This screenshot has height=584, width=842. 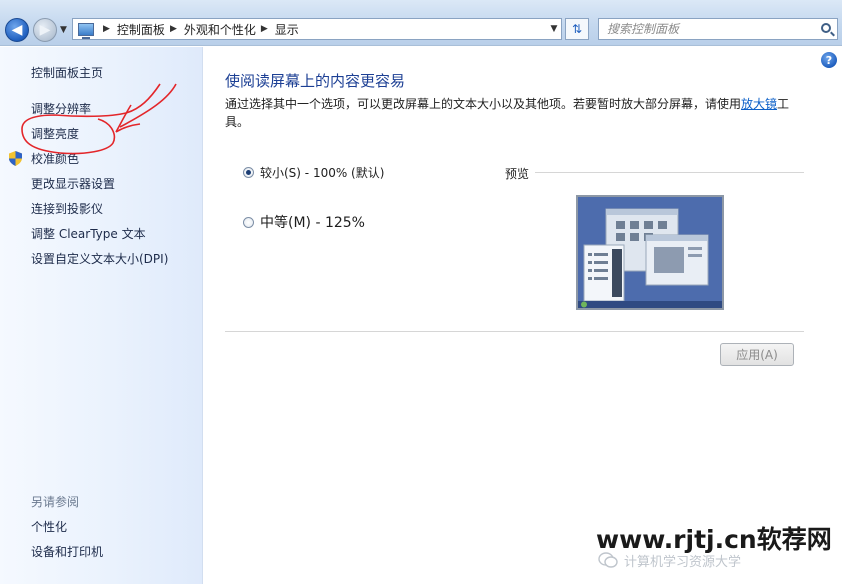 I want to click on refresh-button: ⇅, so click(x=577, y=29).